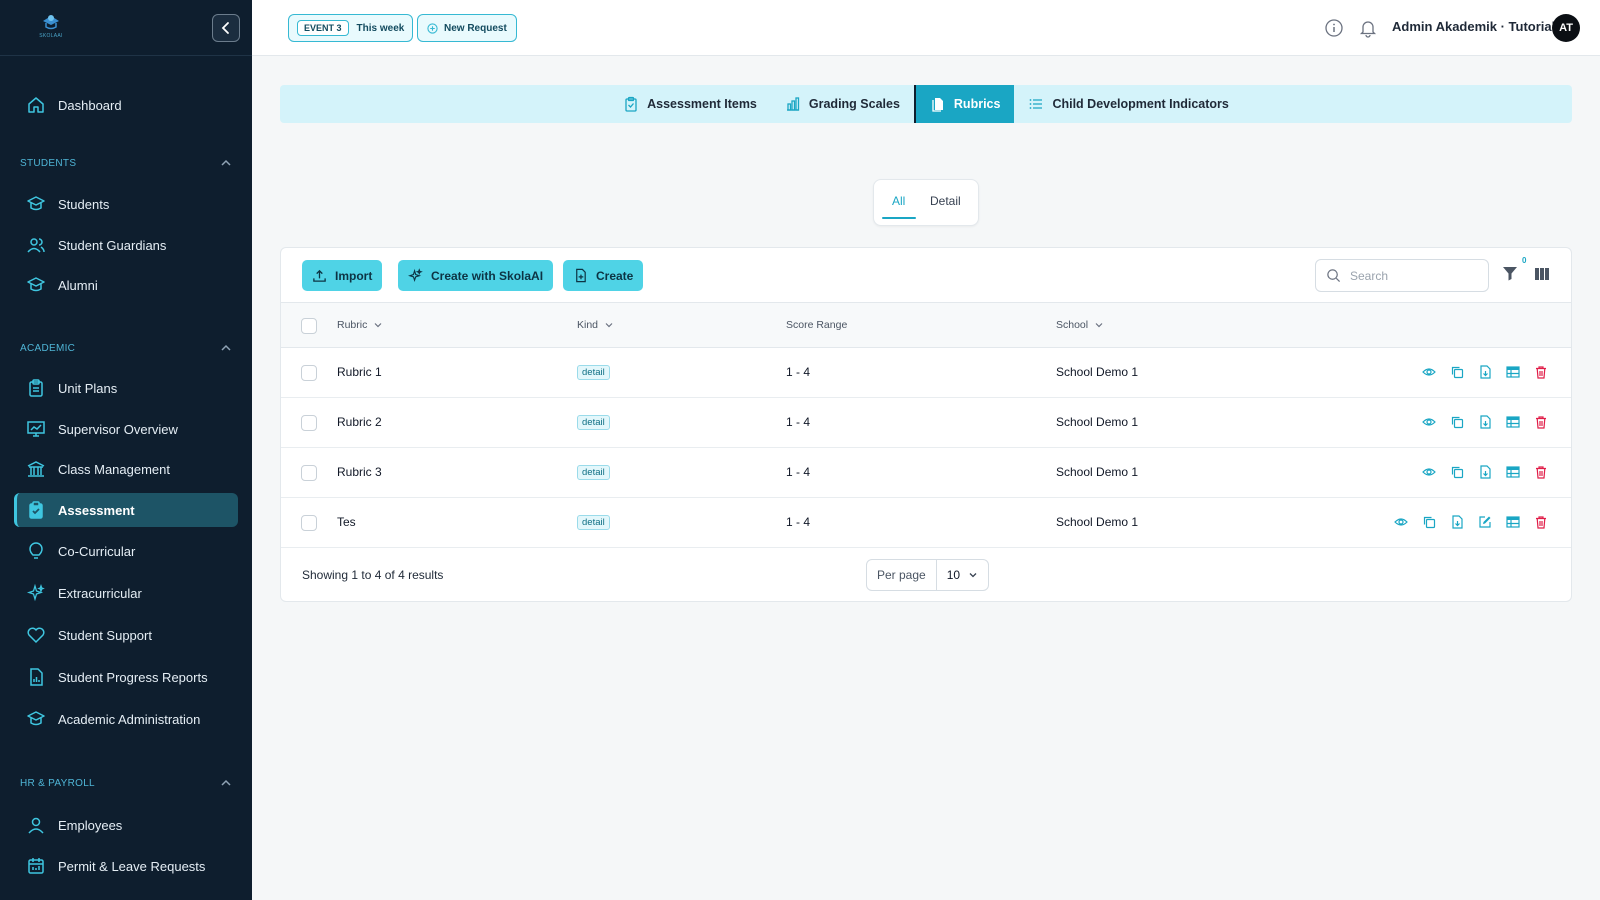 The height and width of the screenshot is (900, 1600). Describe the element at coordinates (359, 372) in the screenshot. I see `rubric-name: Rubric 1` at that location.